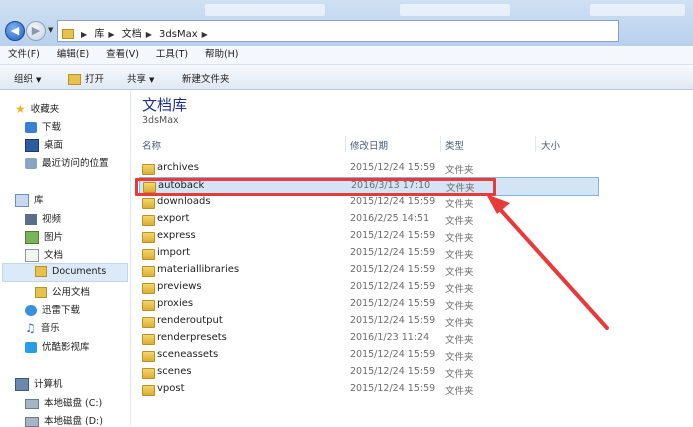 This screenshot has height=427, width=693. I want to click on file-name: sceneassets, so click(188, 354).